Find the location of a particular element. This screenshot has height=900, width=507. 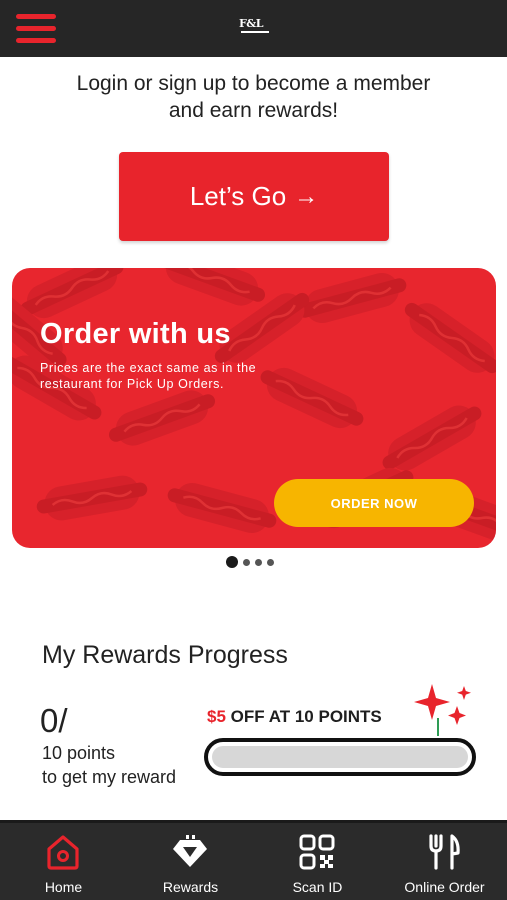

points-caption: to get my reward is located at coordinates (109, 777).